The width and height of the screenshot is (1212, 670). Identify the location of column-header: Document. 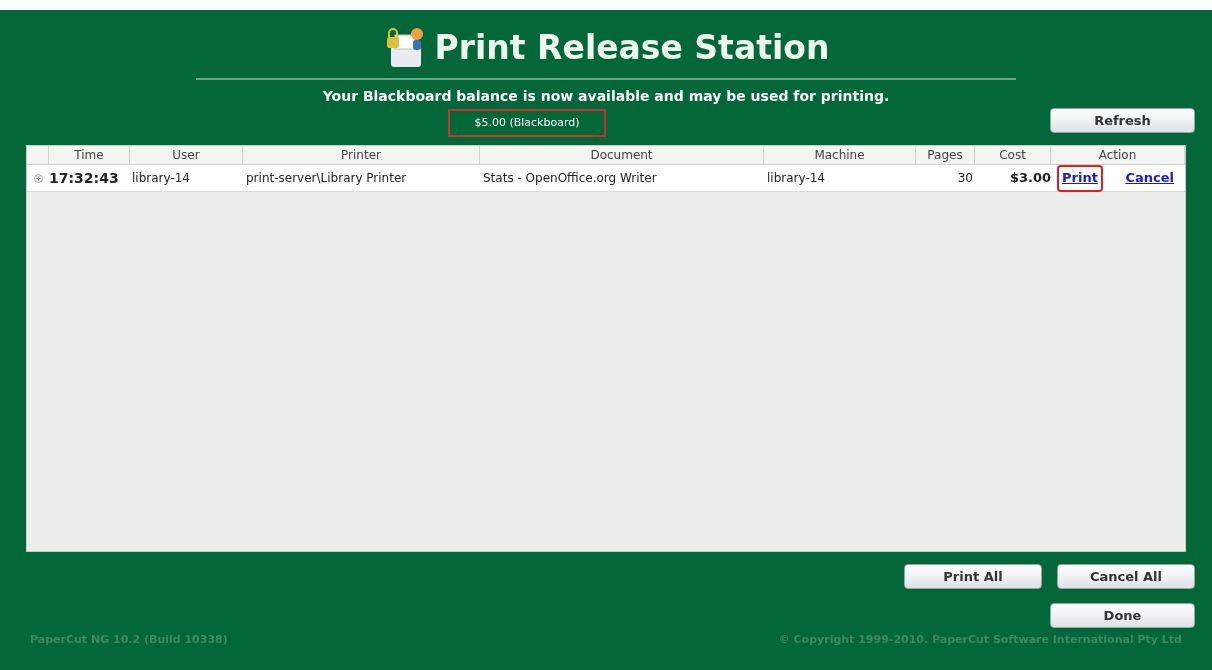
(622, 155).